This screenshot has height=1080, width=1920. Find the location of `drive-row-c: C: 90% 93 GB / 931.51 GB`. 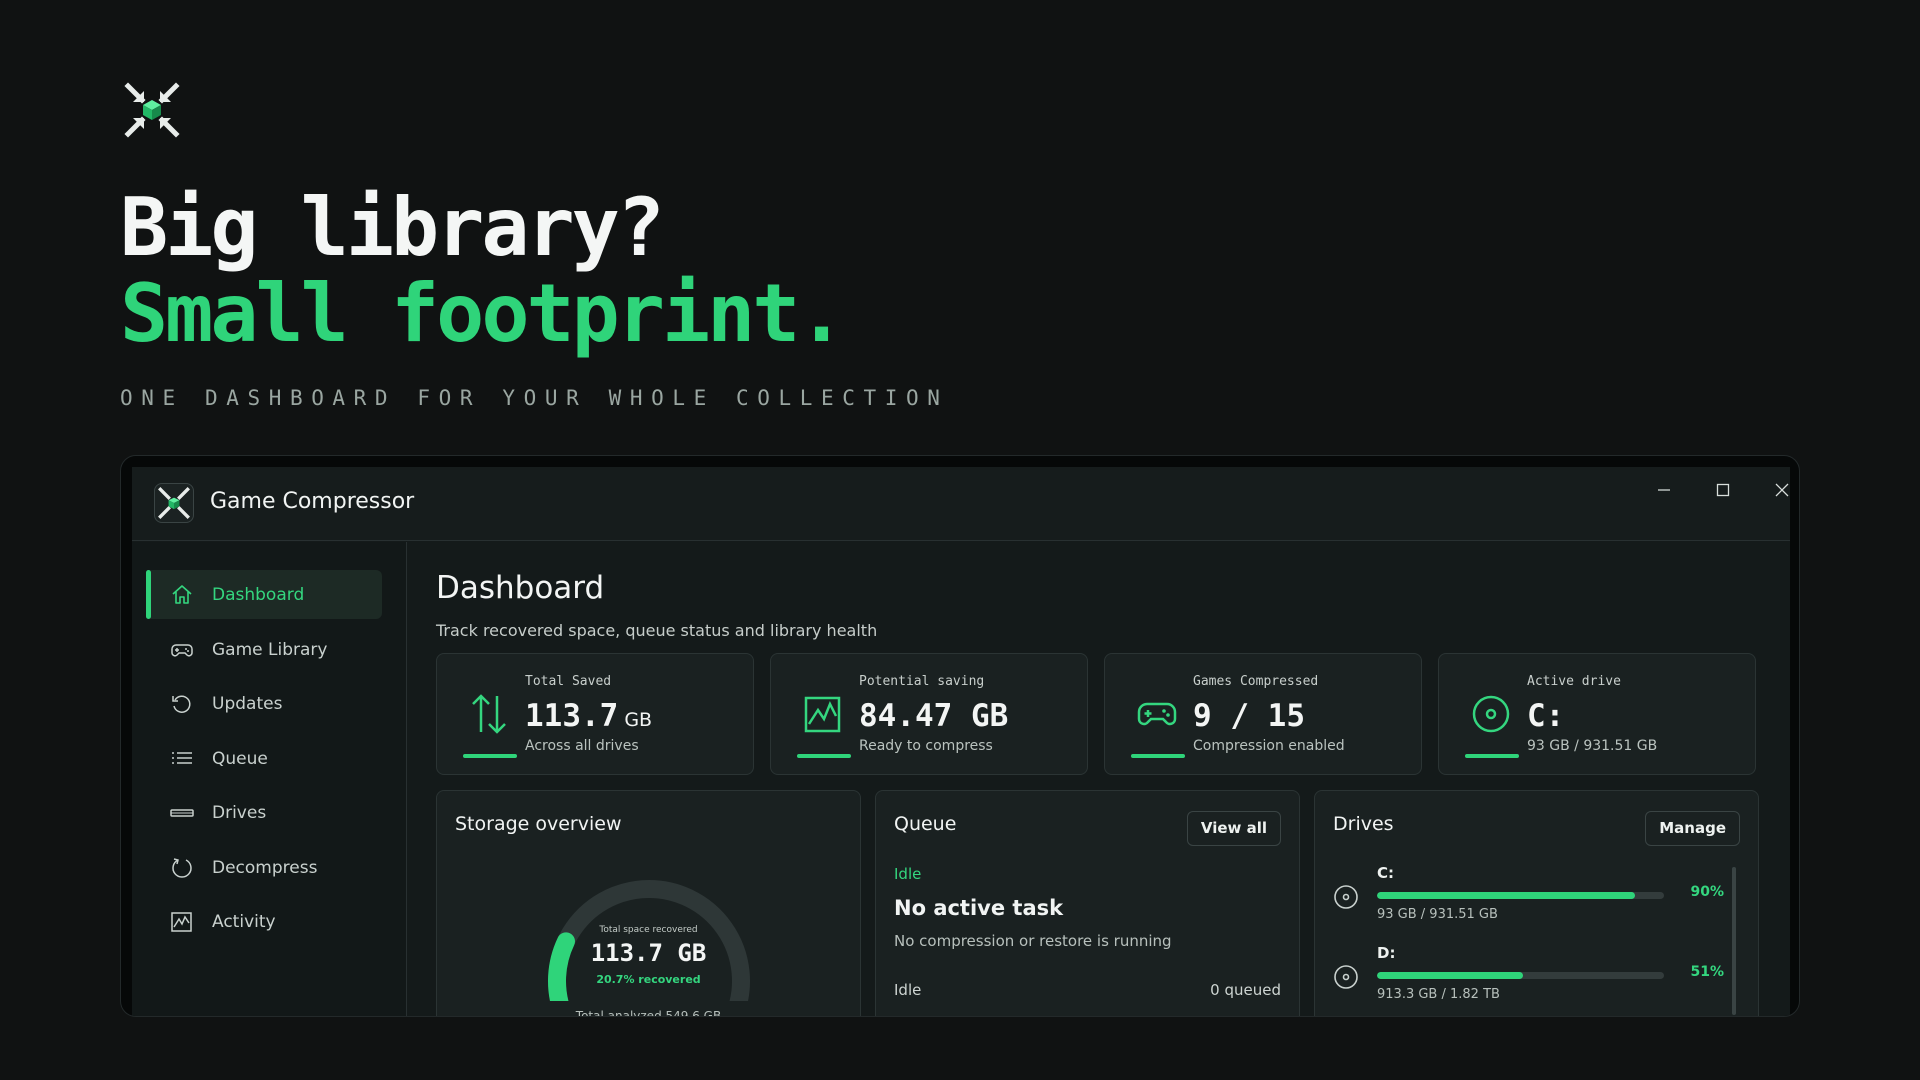

drive-row-c: C: 90% 93 GB / 931.51 GB is located at coordinates (1529, 899).